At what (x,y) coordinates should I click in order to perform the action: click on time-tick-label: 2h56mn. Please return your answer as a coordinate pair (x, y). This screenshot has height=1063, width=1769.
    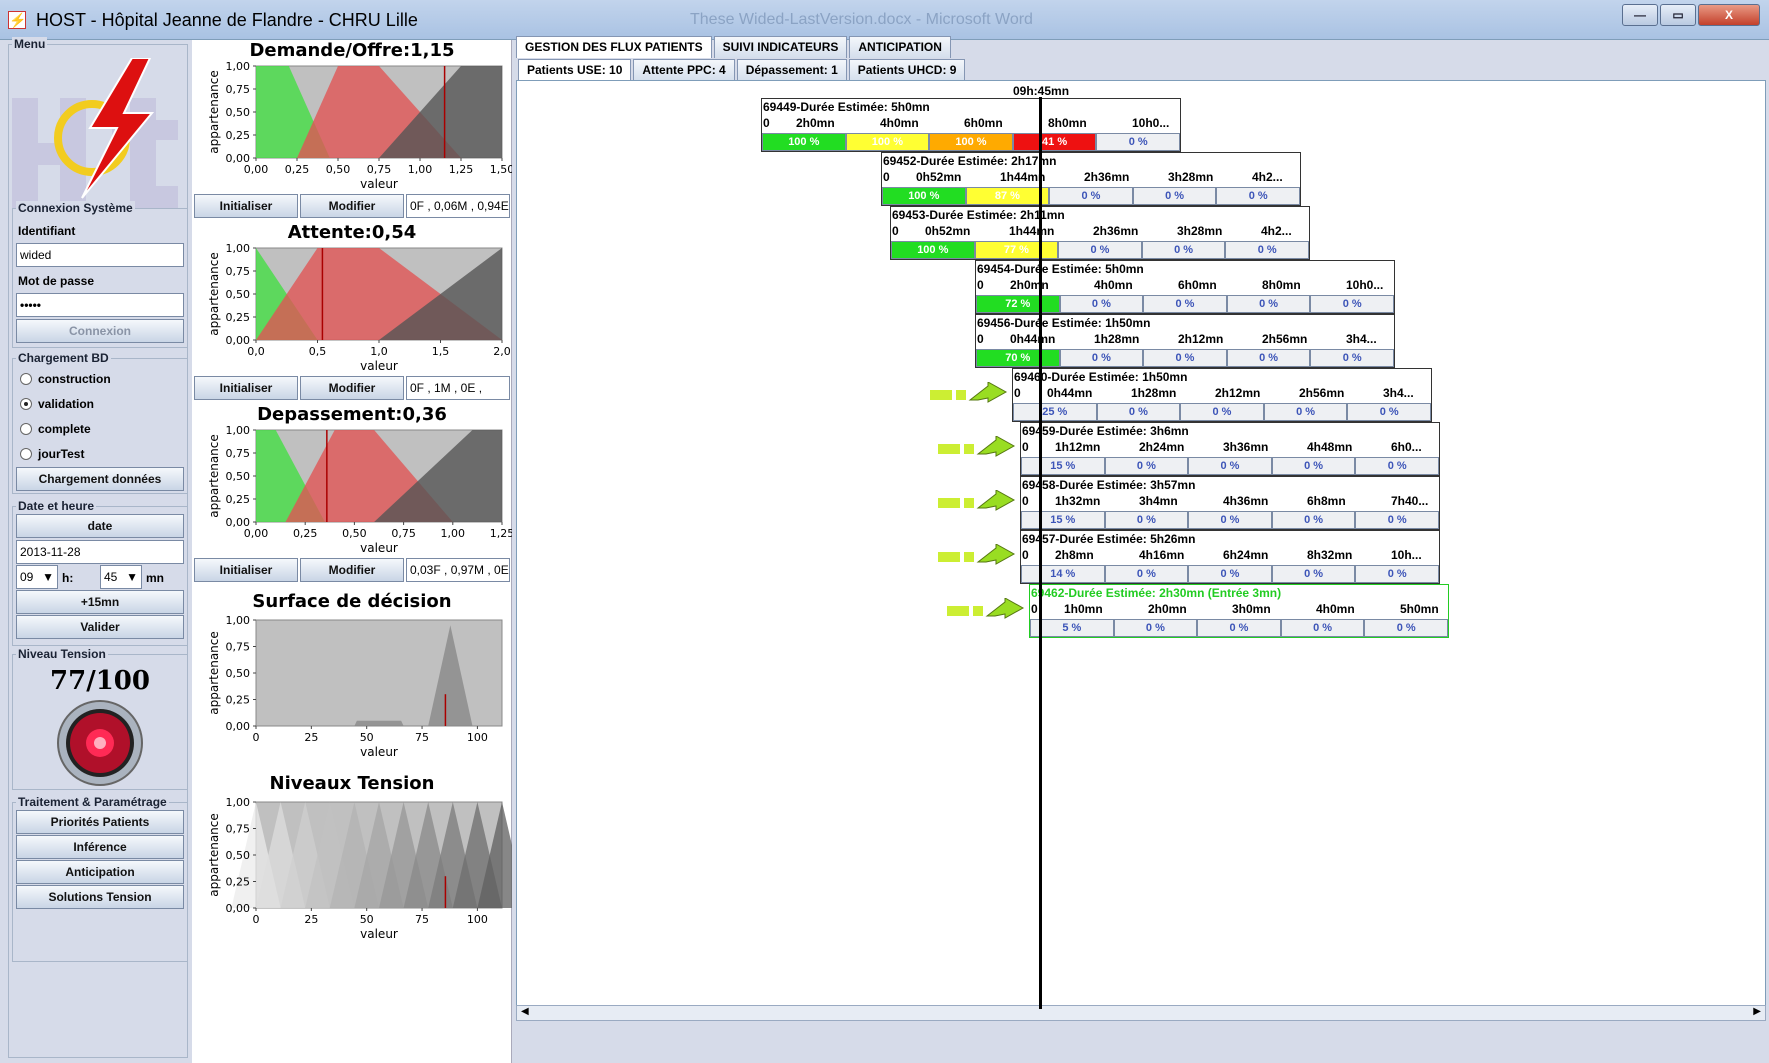
    Looking at the image, I should click on (1285, 339).